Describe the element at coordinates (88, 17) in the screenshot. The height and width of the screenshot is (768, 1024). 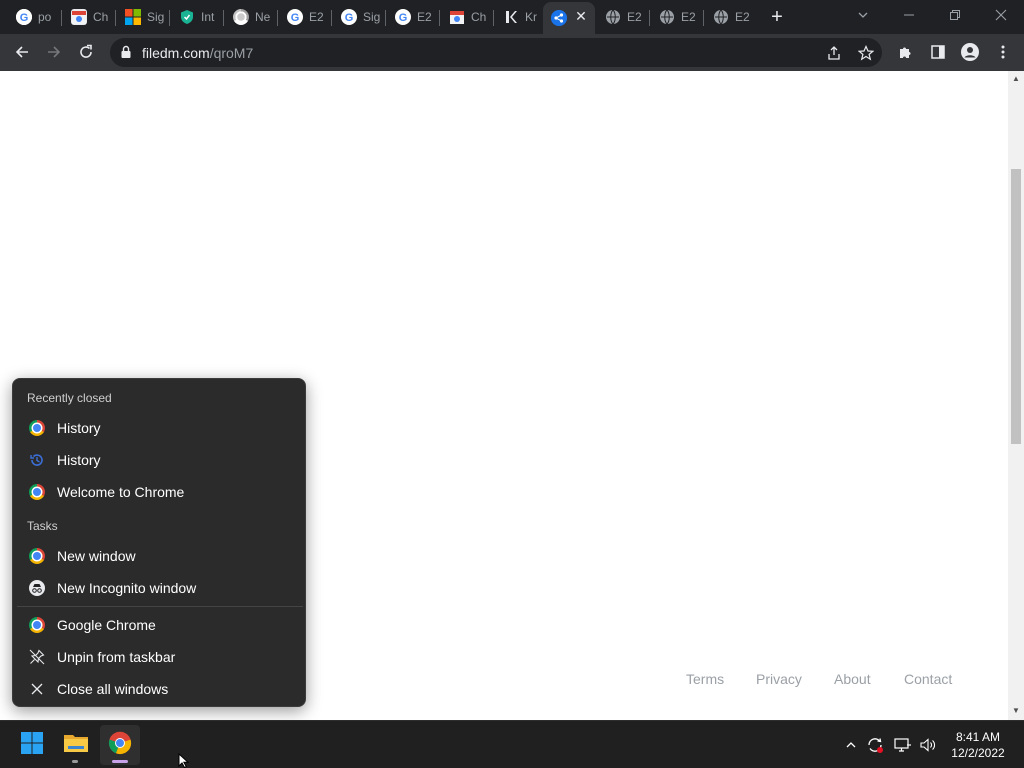
I see `tab-2: Ch` at that location.